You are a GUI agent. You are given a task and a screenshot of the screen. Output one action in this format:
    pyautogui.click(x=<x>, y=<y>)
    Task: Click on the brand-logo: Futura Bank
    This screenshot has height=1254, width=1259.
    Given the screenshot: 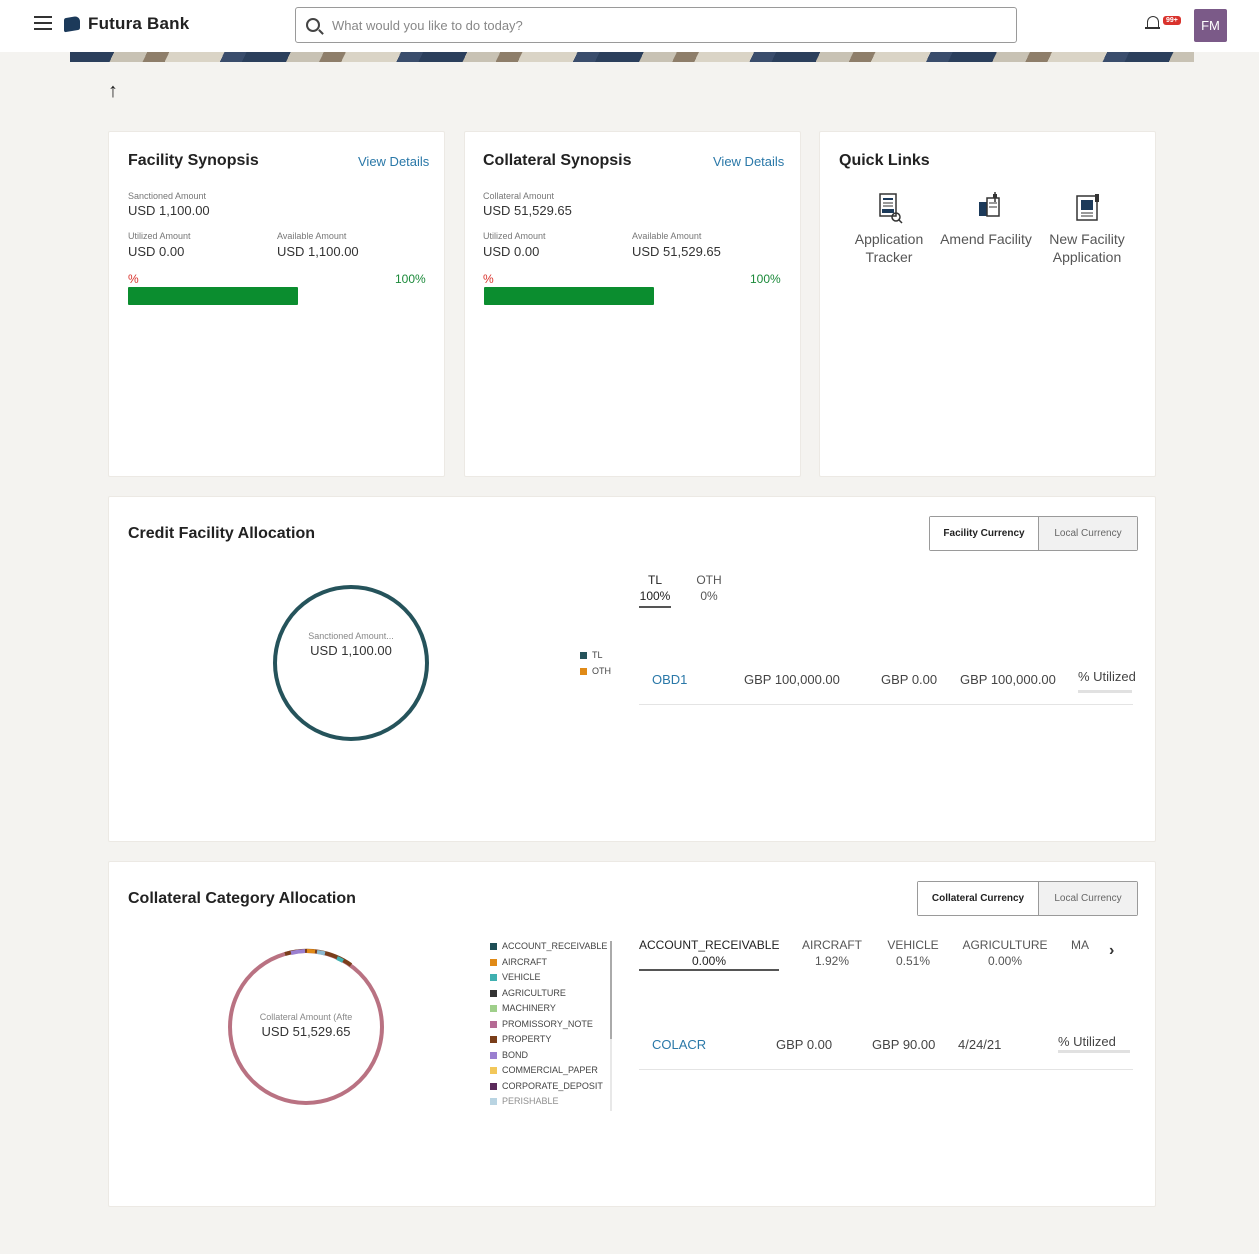 What is the action you would take?
    pyautogui.click(x=126, y=24)
    